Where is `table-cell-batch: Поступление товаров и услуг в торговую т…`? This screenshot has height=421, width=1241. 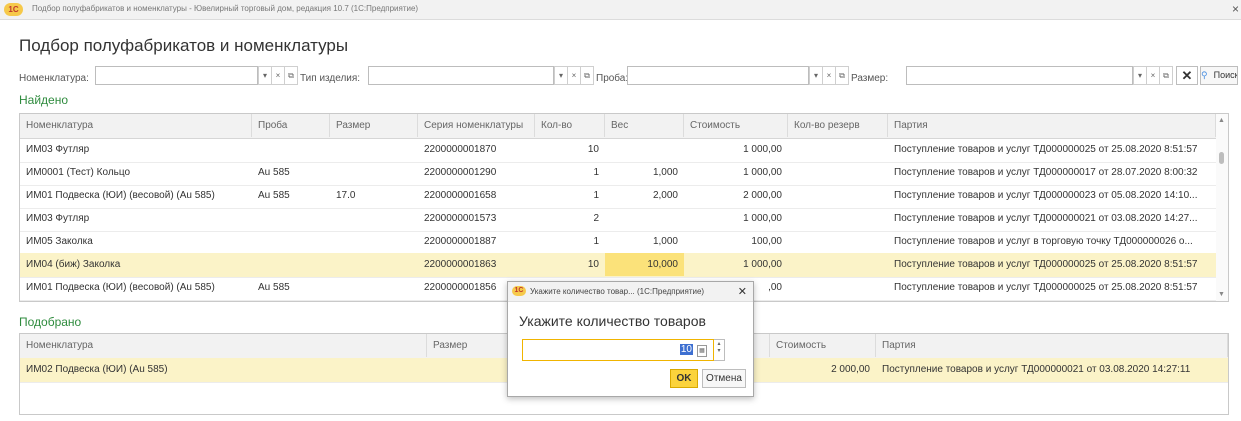
table-cell-batch: Поступление товаров и услуг в торговую т… is located at coordinates (1043, 241).